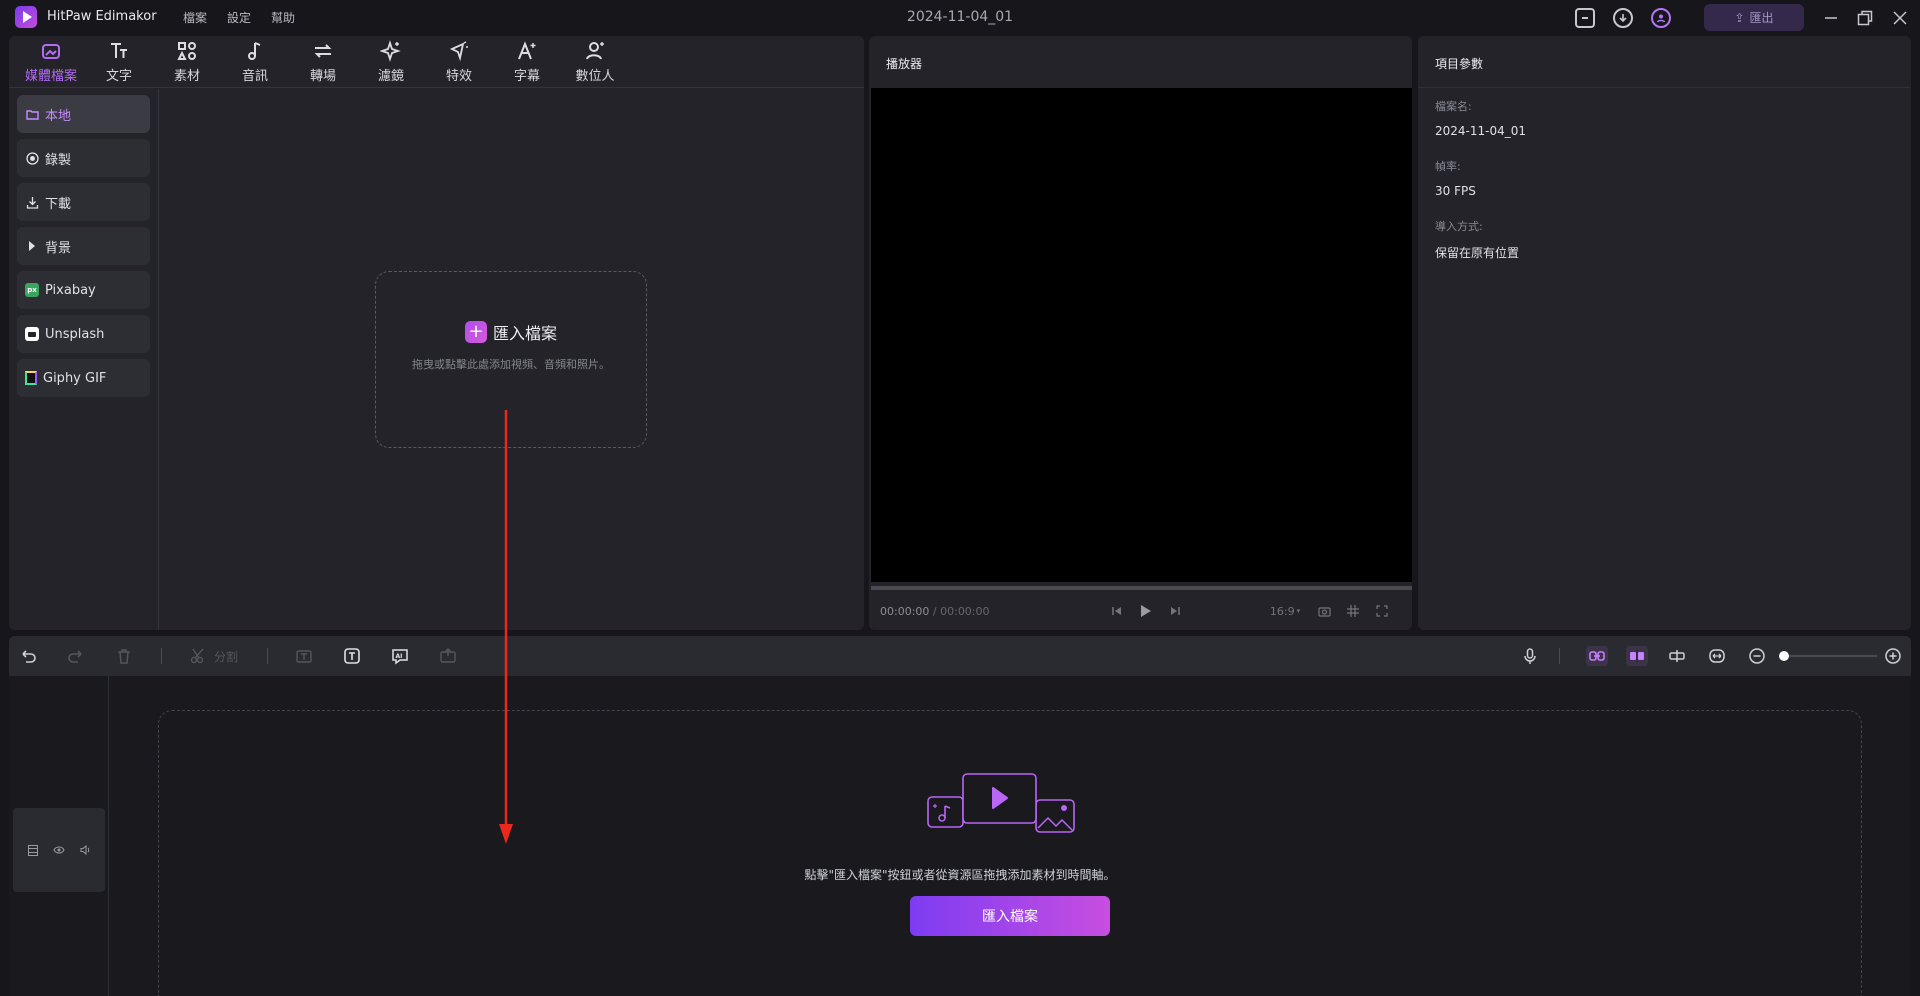 This screenshot has height=996, width=1920. Describe the element at coordinates (28, 656) in the screenshot. I see `undo-icon` at that location.